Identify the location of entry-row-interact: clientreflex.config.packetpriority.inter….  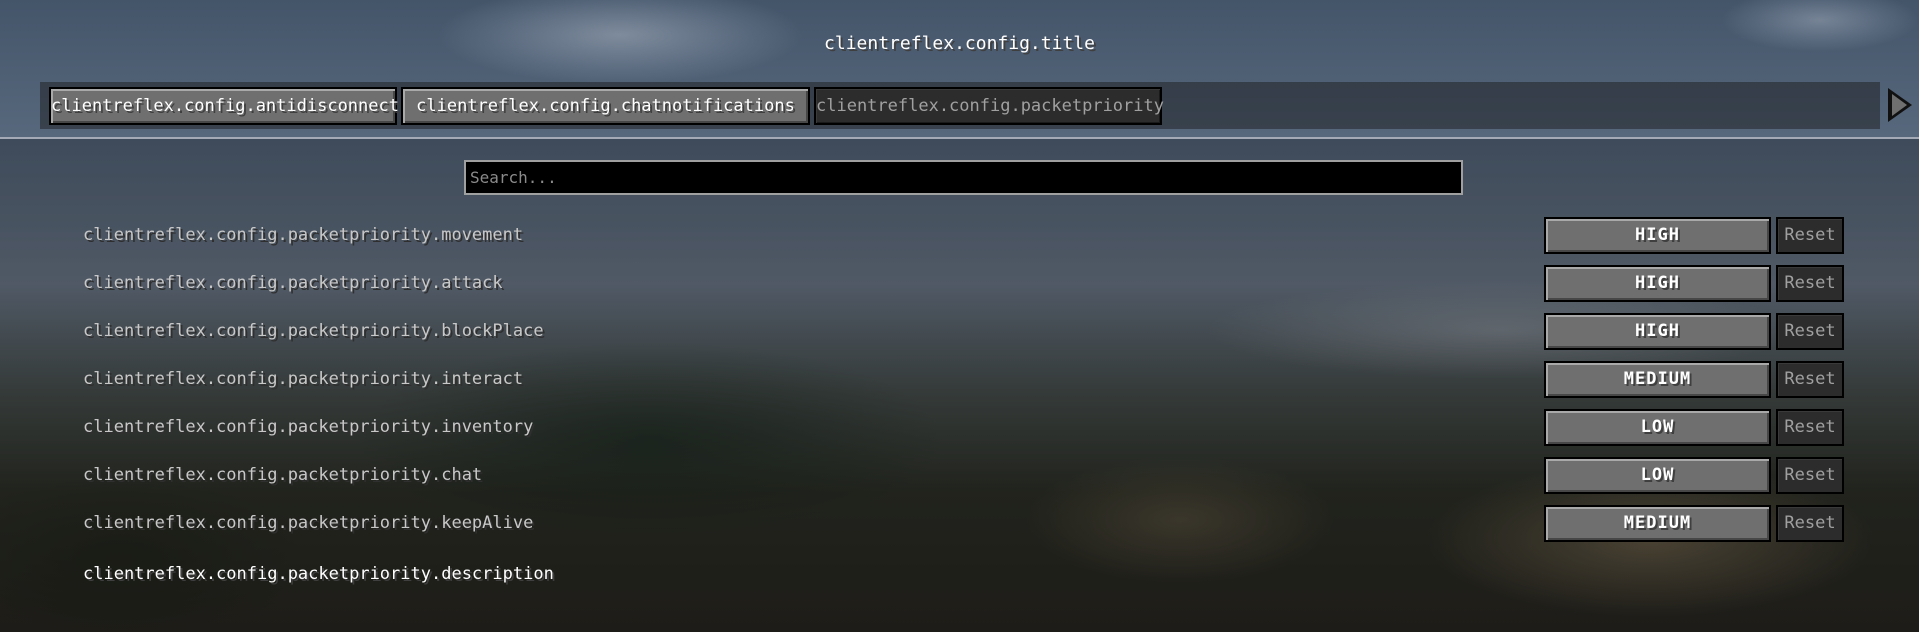
(959, 383).